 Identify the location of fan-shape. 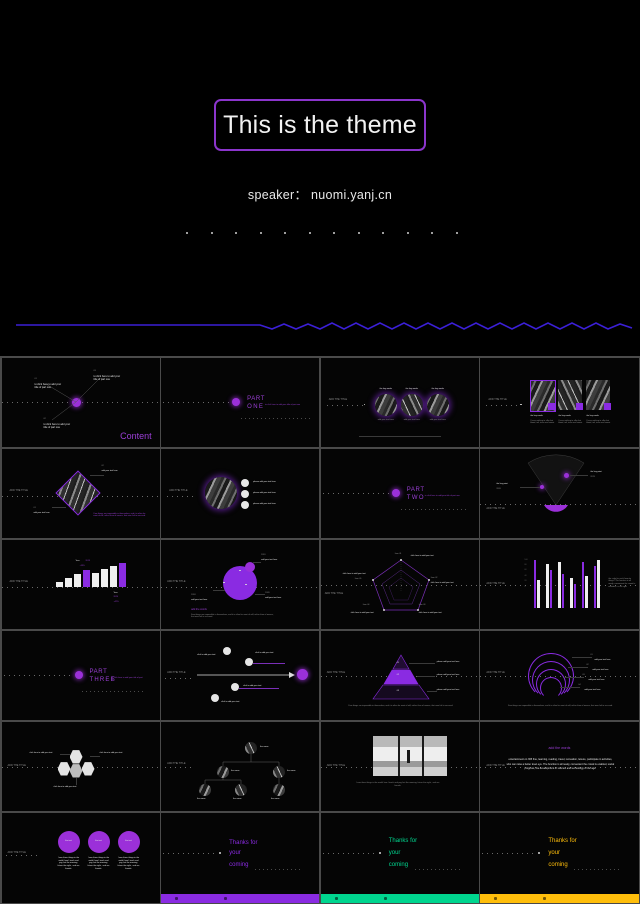
(556, 483).